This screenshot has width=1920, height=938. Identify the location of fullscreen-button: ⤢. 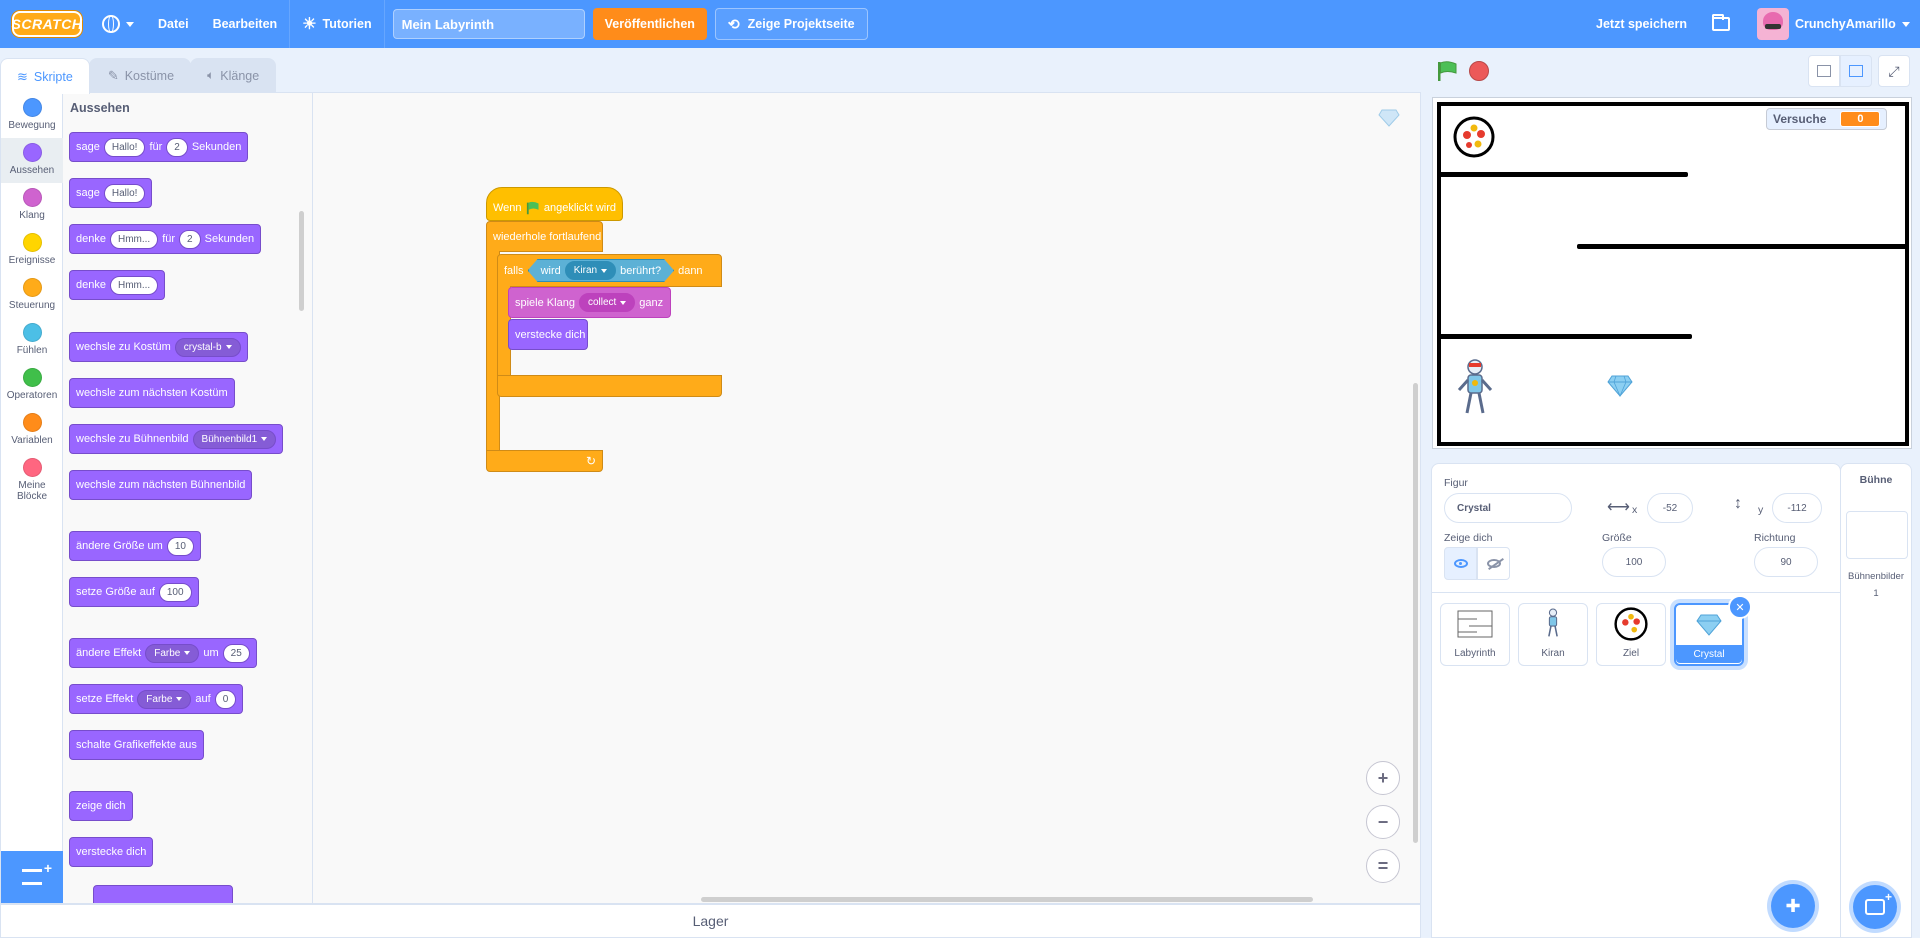
(1894, 71).